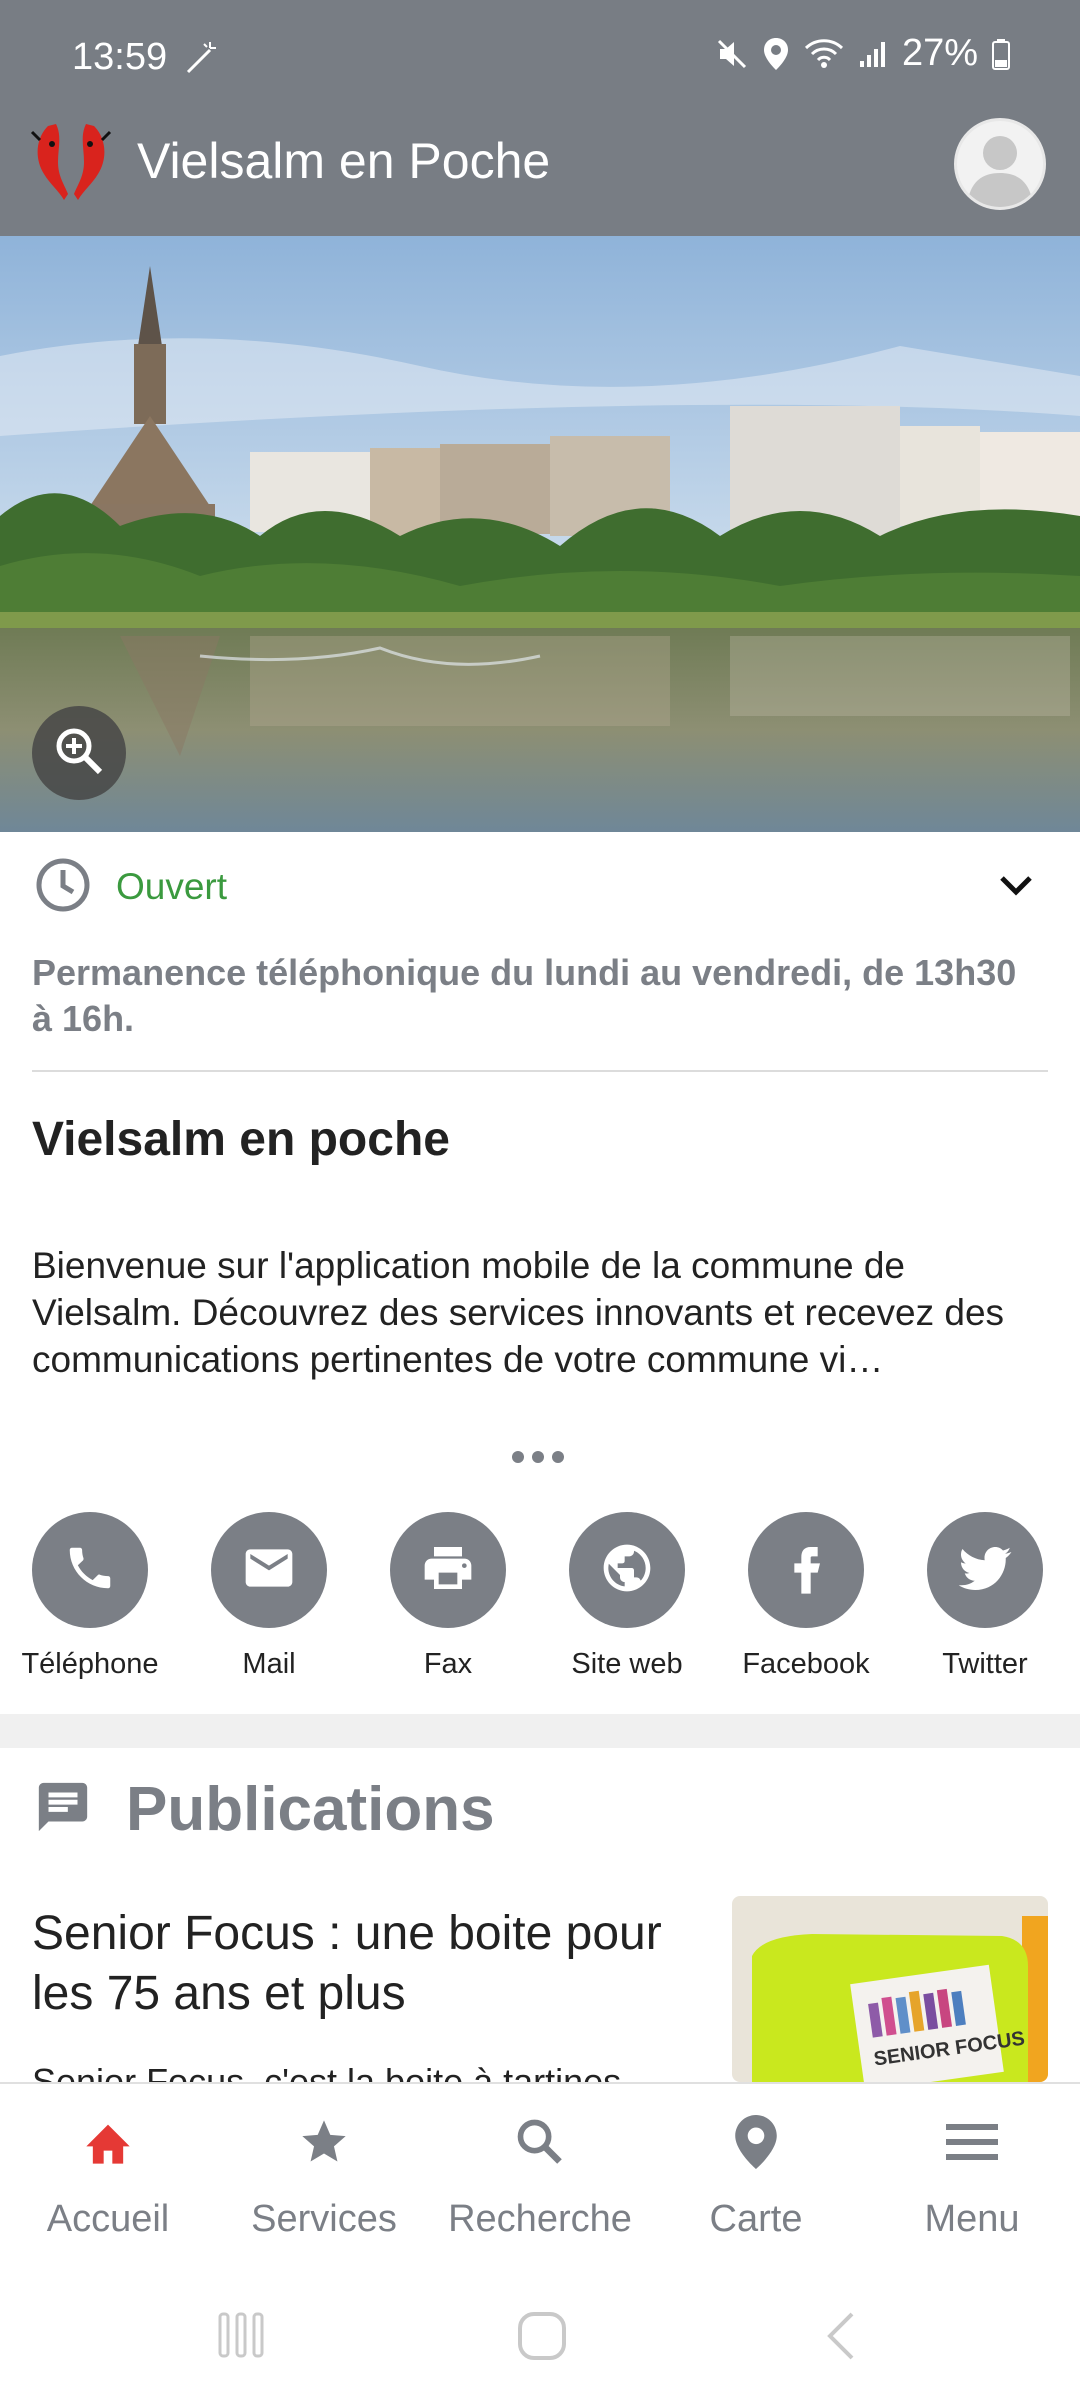 The width and height of the screenshot is (1080, 2400). I want to click on contact-label: Fax, so click(448, 1664).